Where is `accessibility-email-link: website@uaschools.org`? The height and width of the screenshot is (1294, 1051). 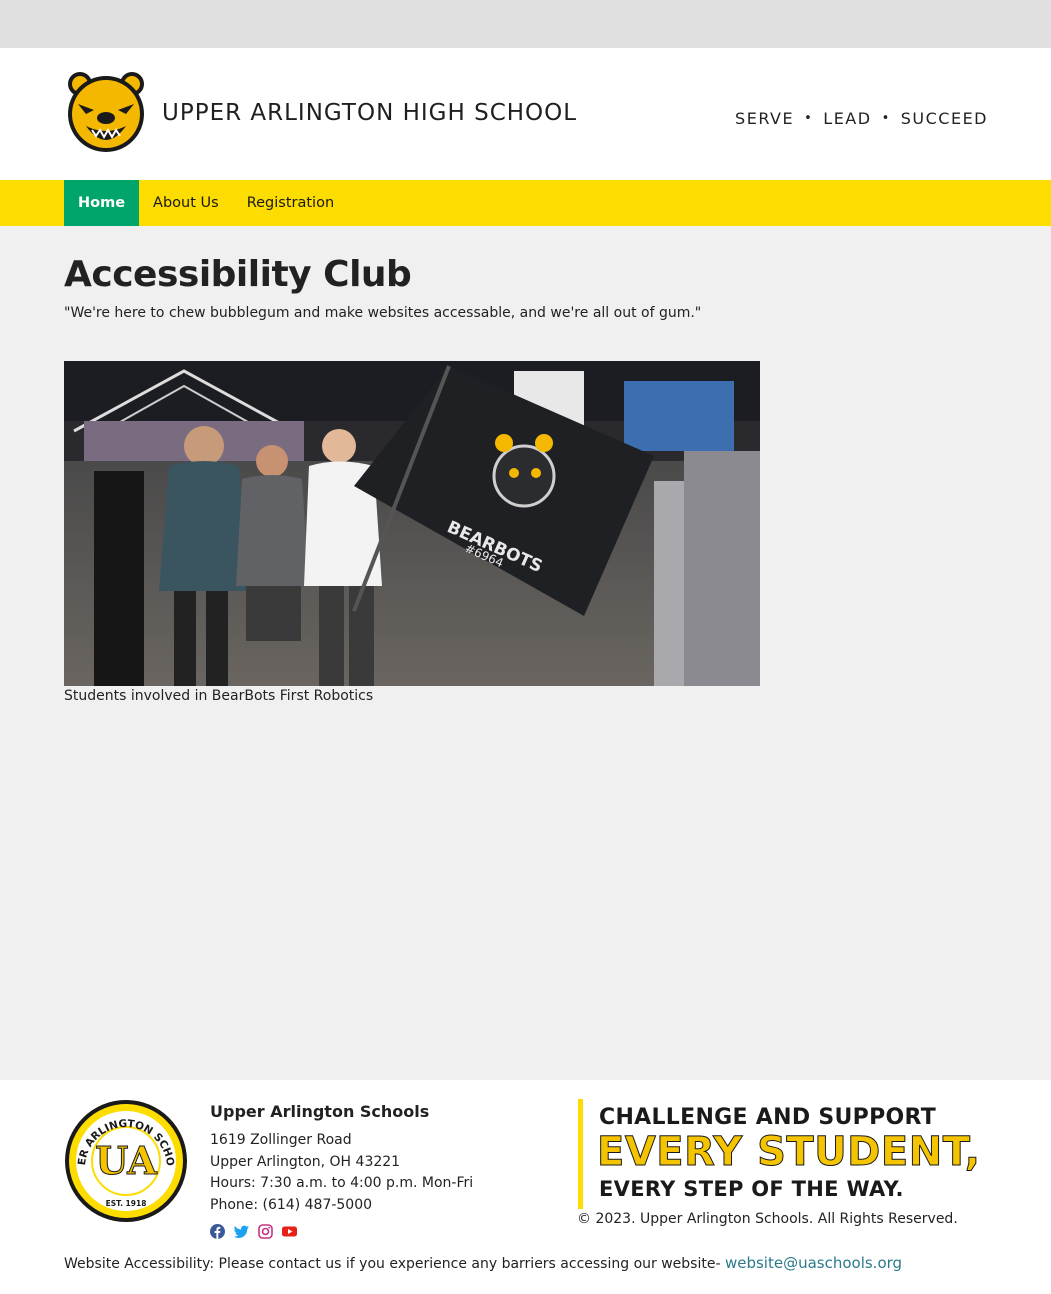 accessibility-email-link: website@uaschools.org is located at coordinates (813, 1263).